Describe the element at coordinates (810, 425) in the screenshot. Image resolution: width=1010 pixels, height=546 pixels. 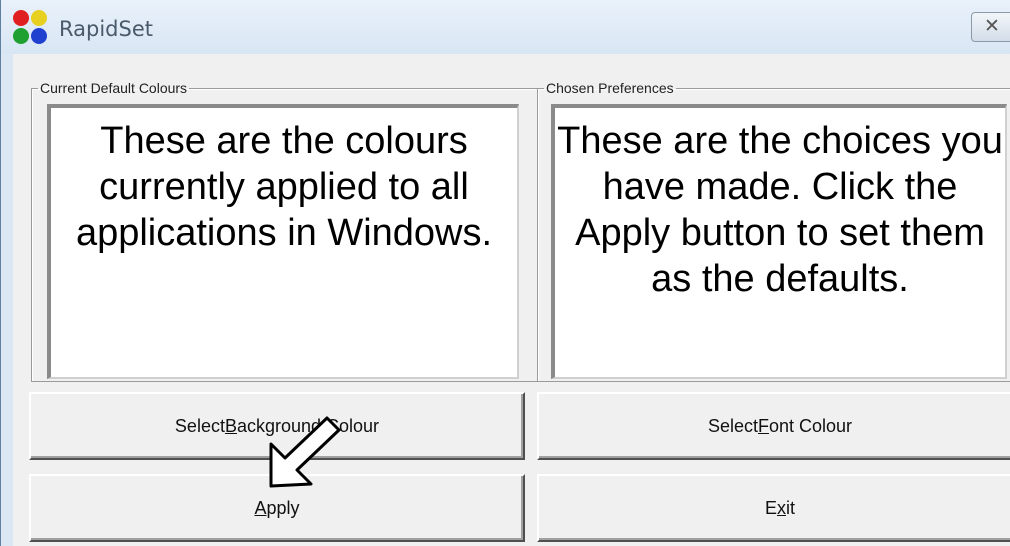
I see `button-label-part: ont Colour` at that location.